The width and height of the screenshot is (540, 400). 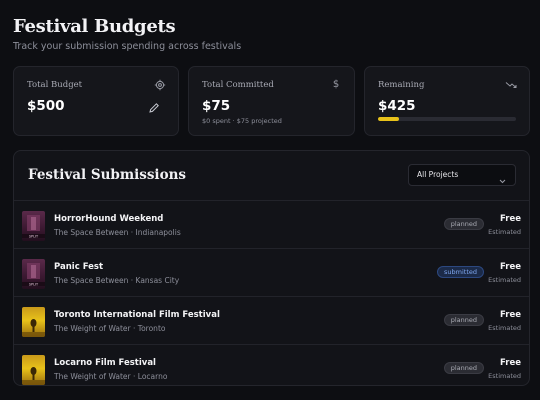 What do you see at coordinates (107, 175) in the screenshot?
I see `submissions-title: Festival Submissions` at bounding box center [107, 175].